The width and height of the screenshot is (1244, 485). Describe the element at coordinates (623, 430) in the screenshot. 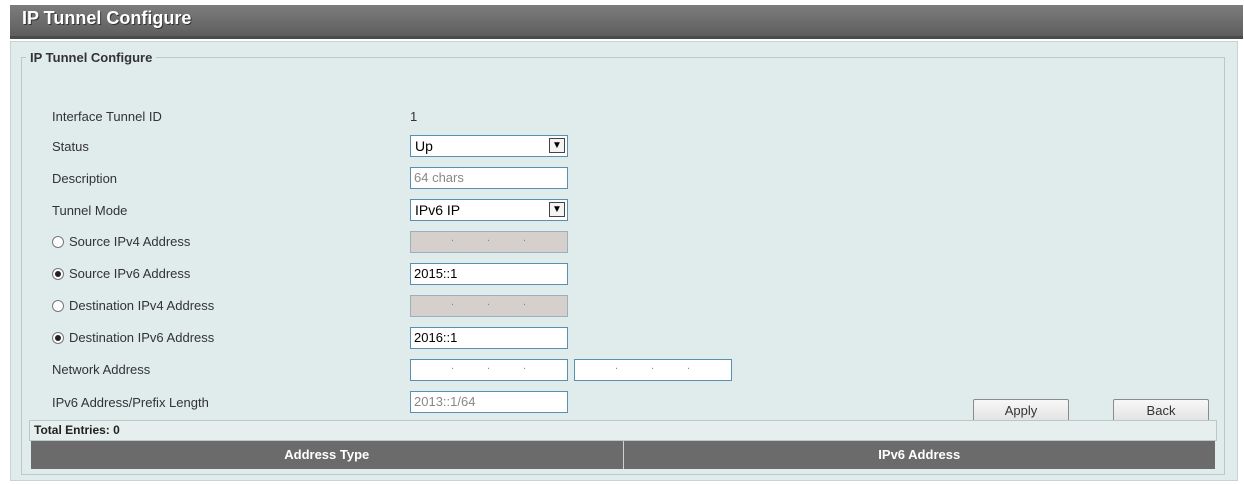

I see `total-entries: Total Entries: 0` at that location.